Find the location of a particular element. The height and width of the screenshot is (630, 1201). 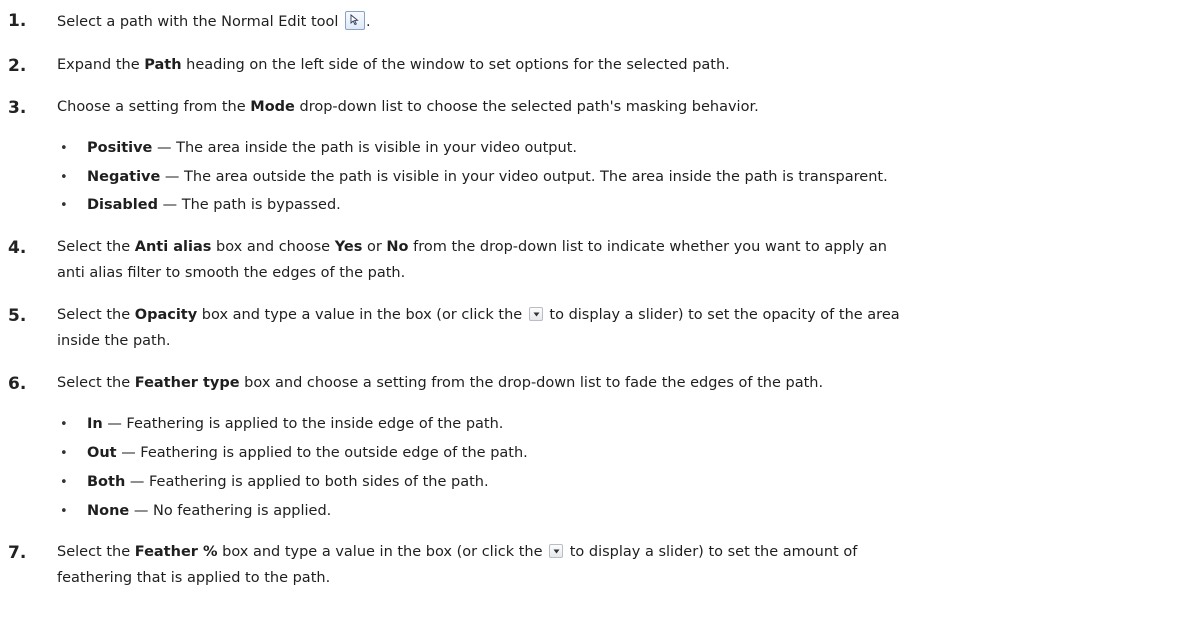

bullet-text: Disabled — The path is bypassed. is located at coordinates (637, 205).